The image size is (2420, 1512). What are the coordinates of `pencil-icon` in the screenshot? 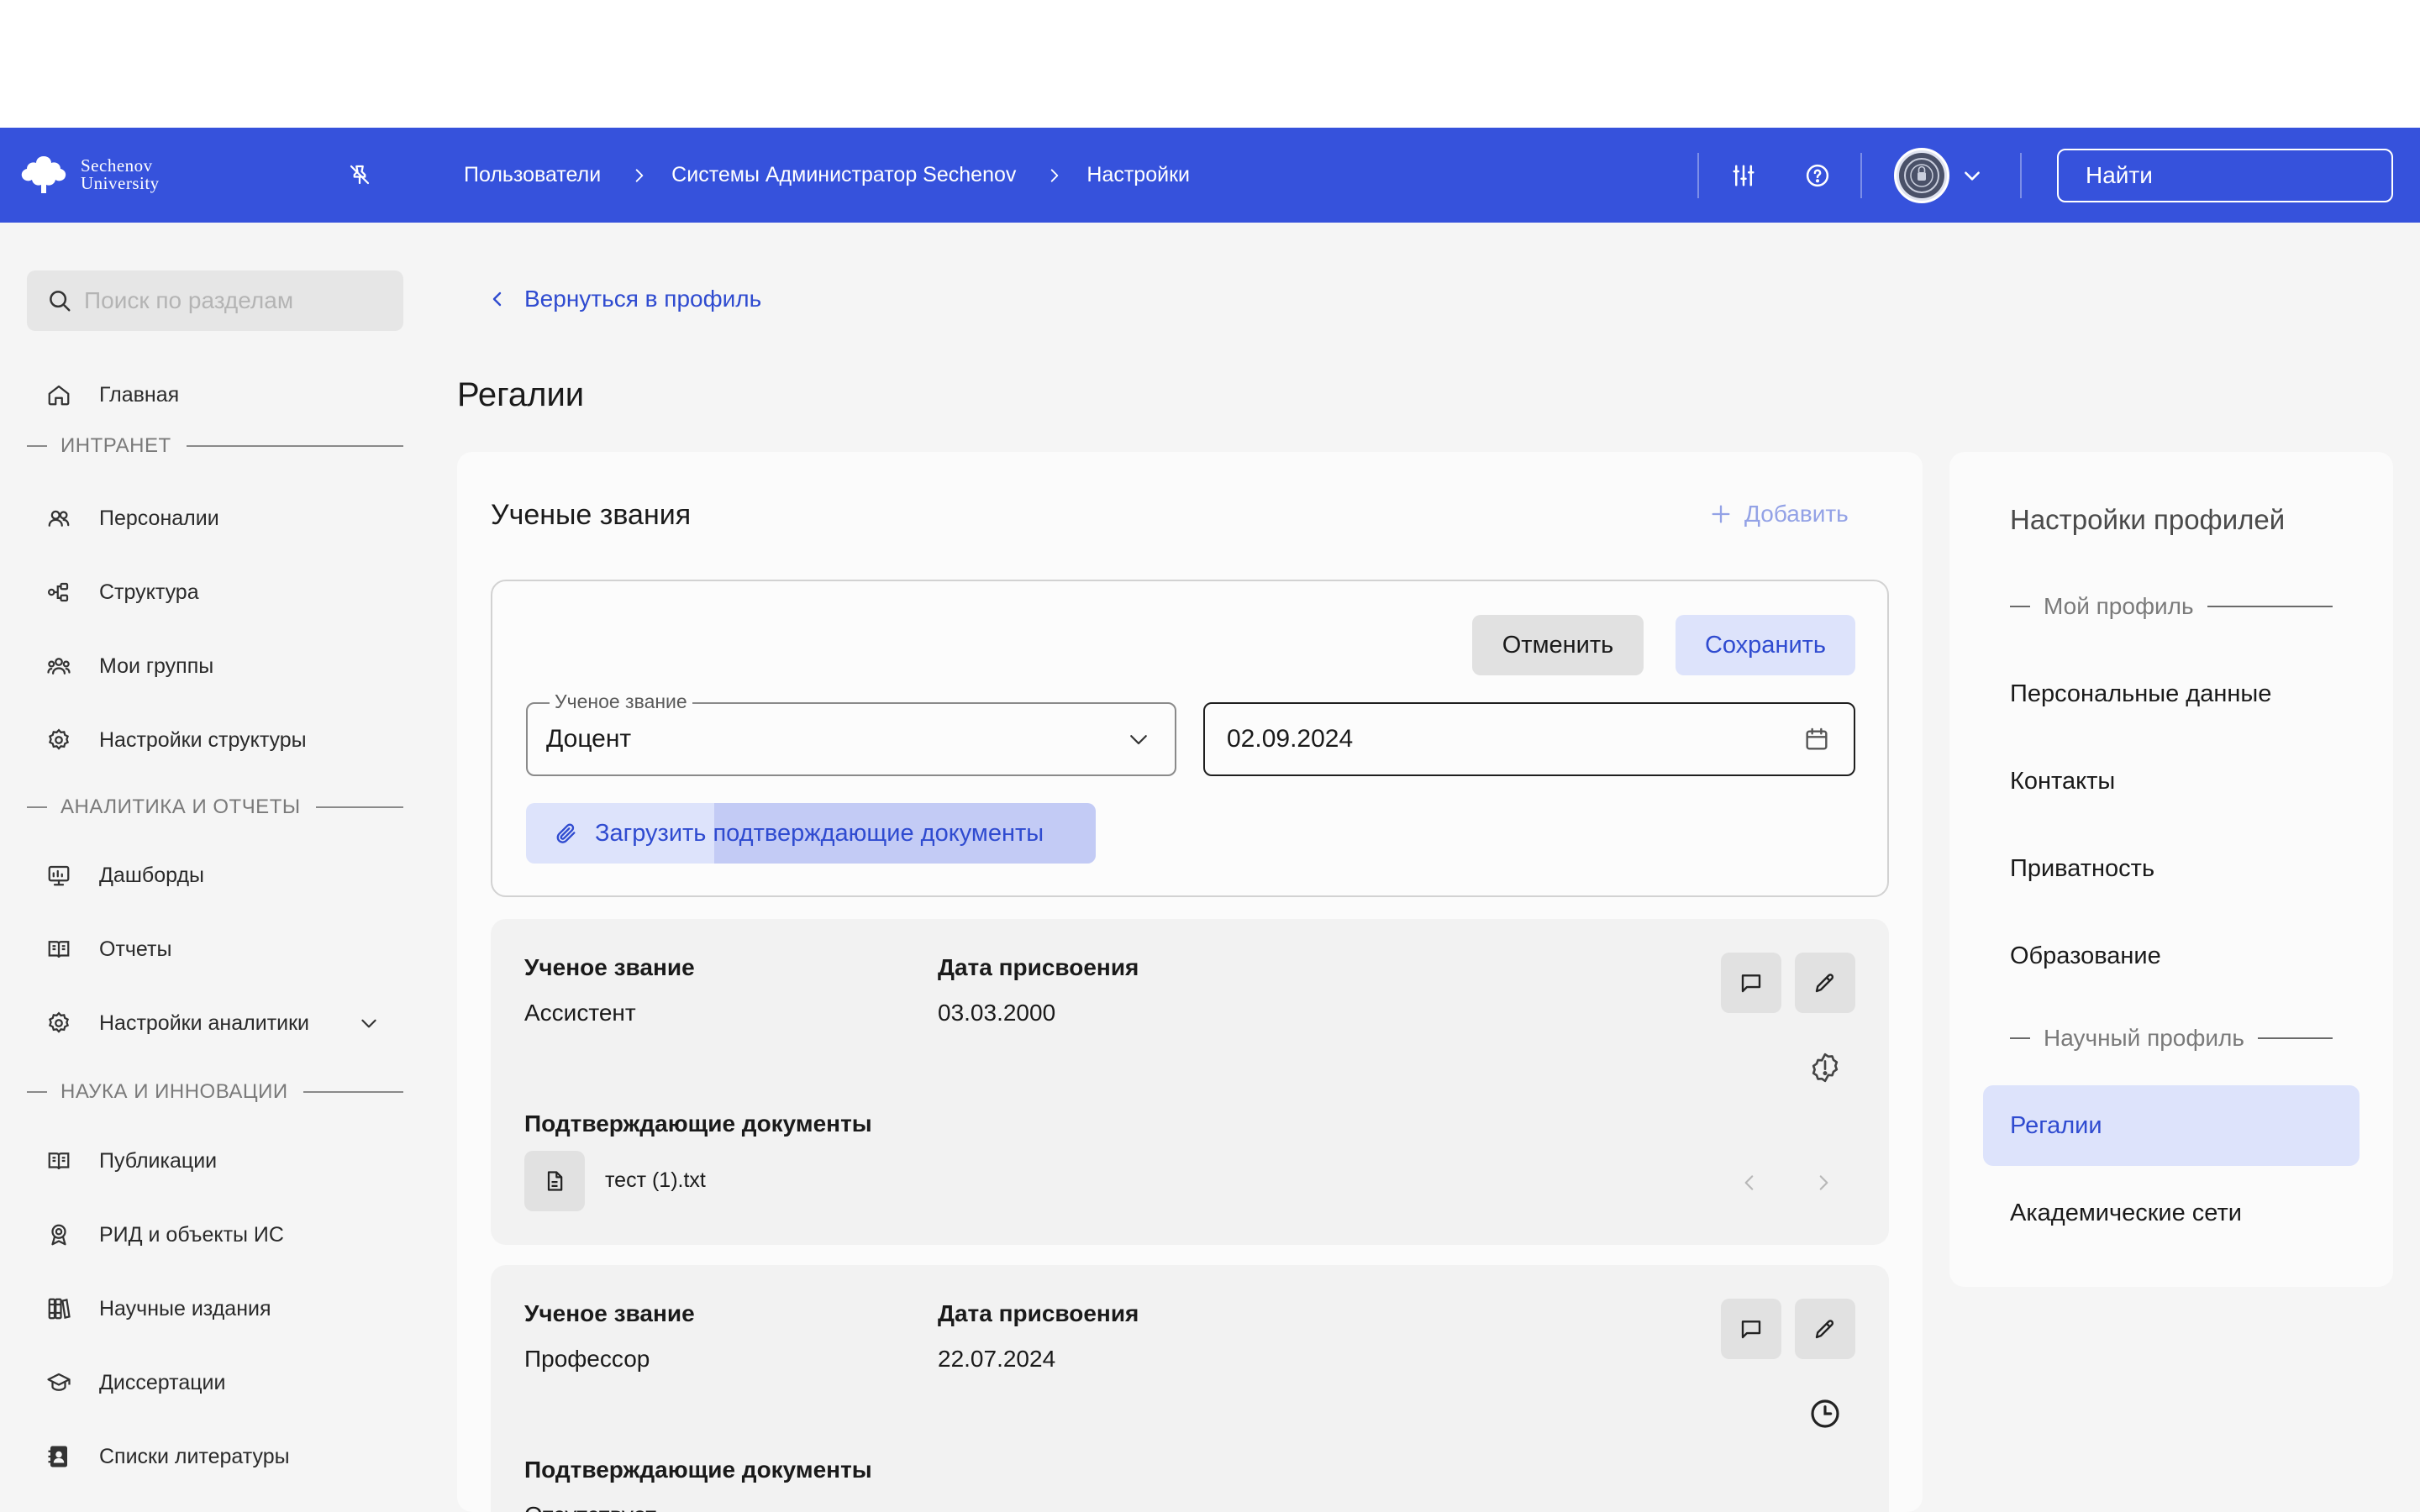 It's located at (1824, 983).